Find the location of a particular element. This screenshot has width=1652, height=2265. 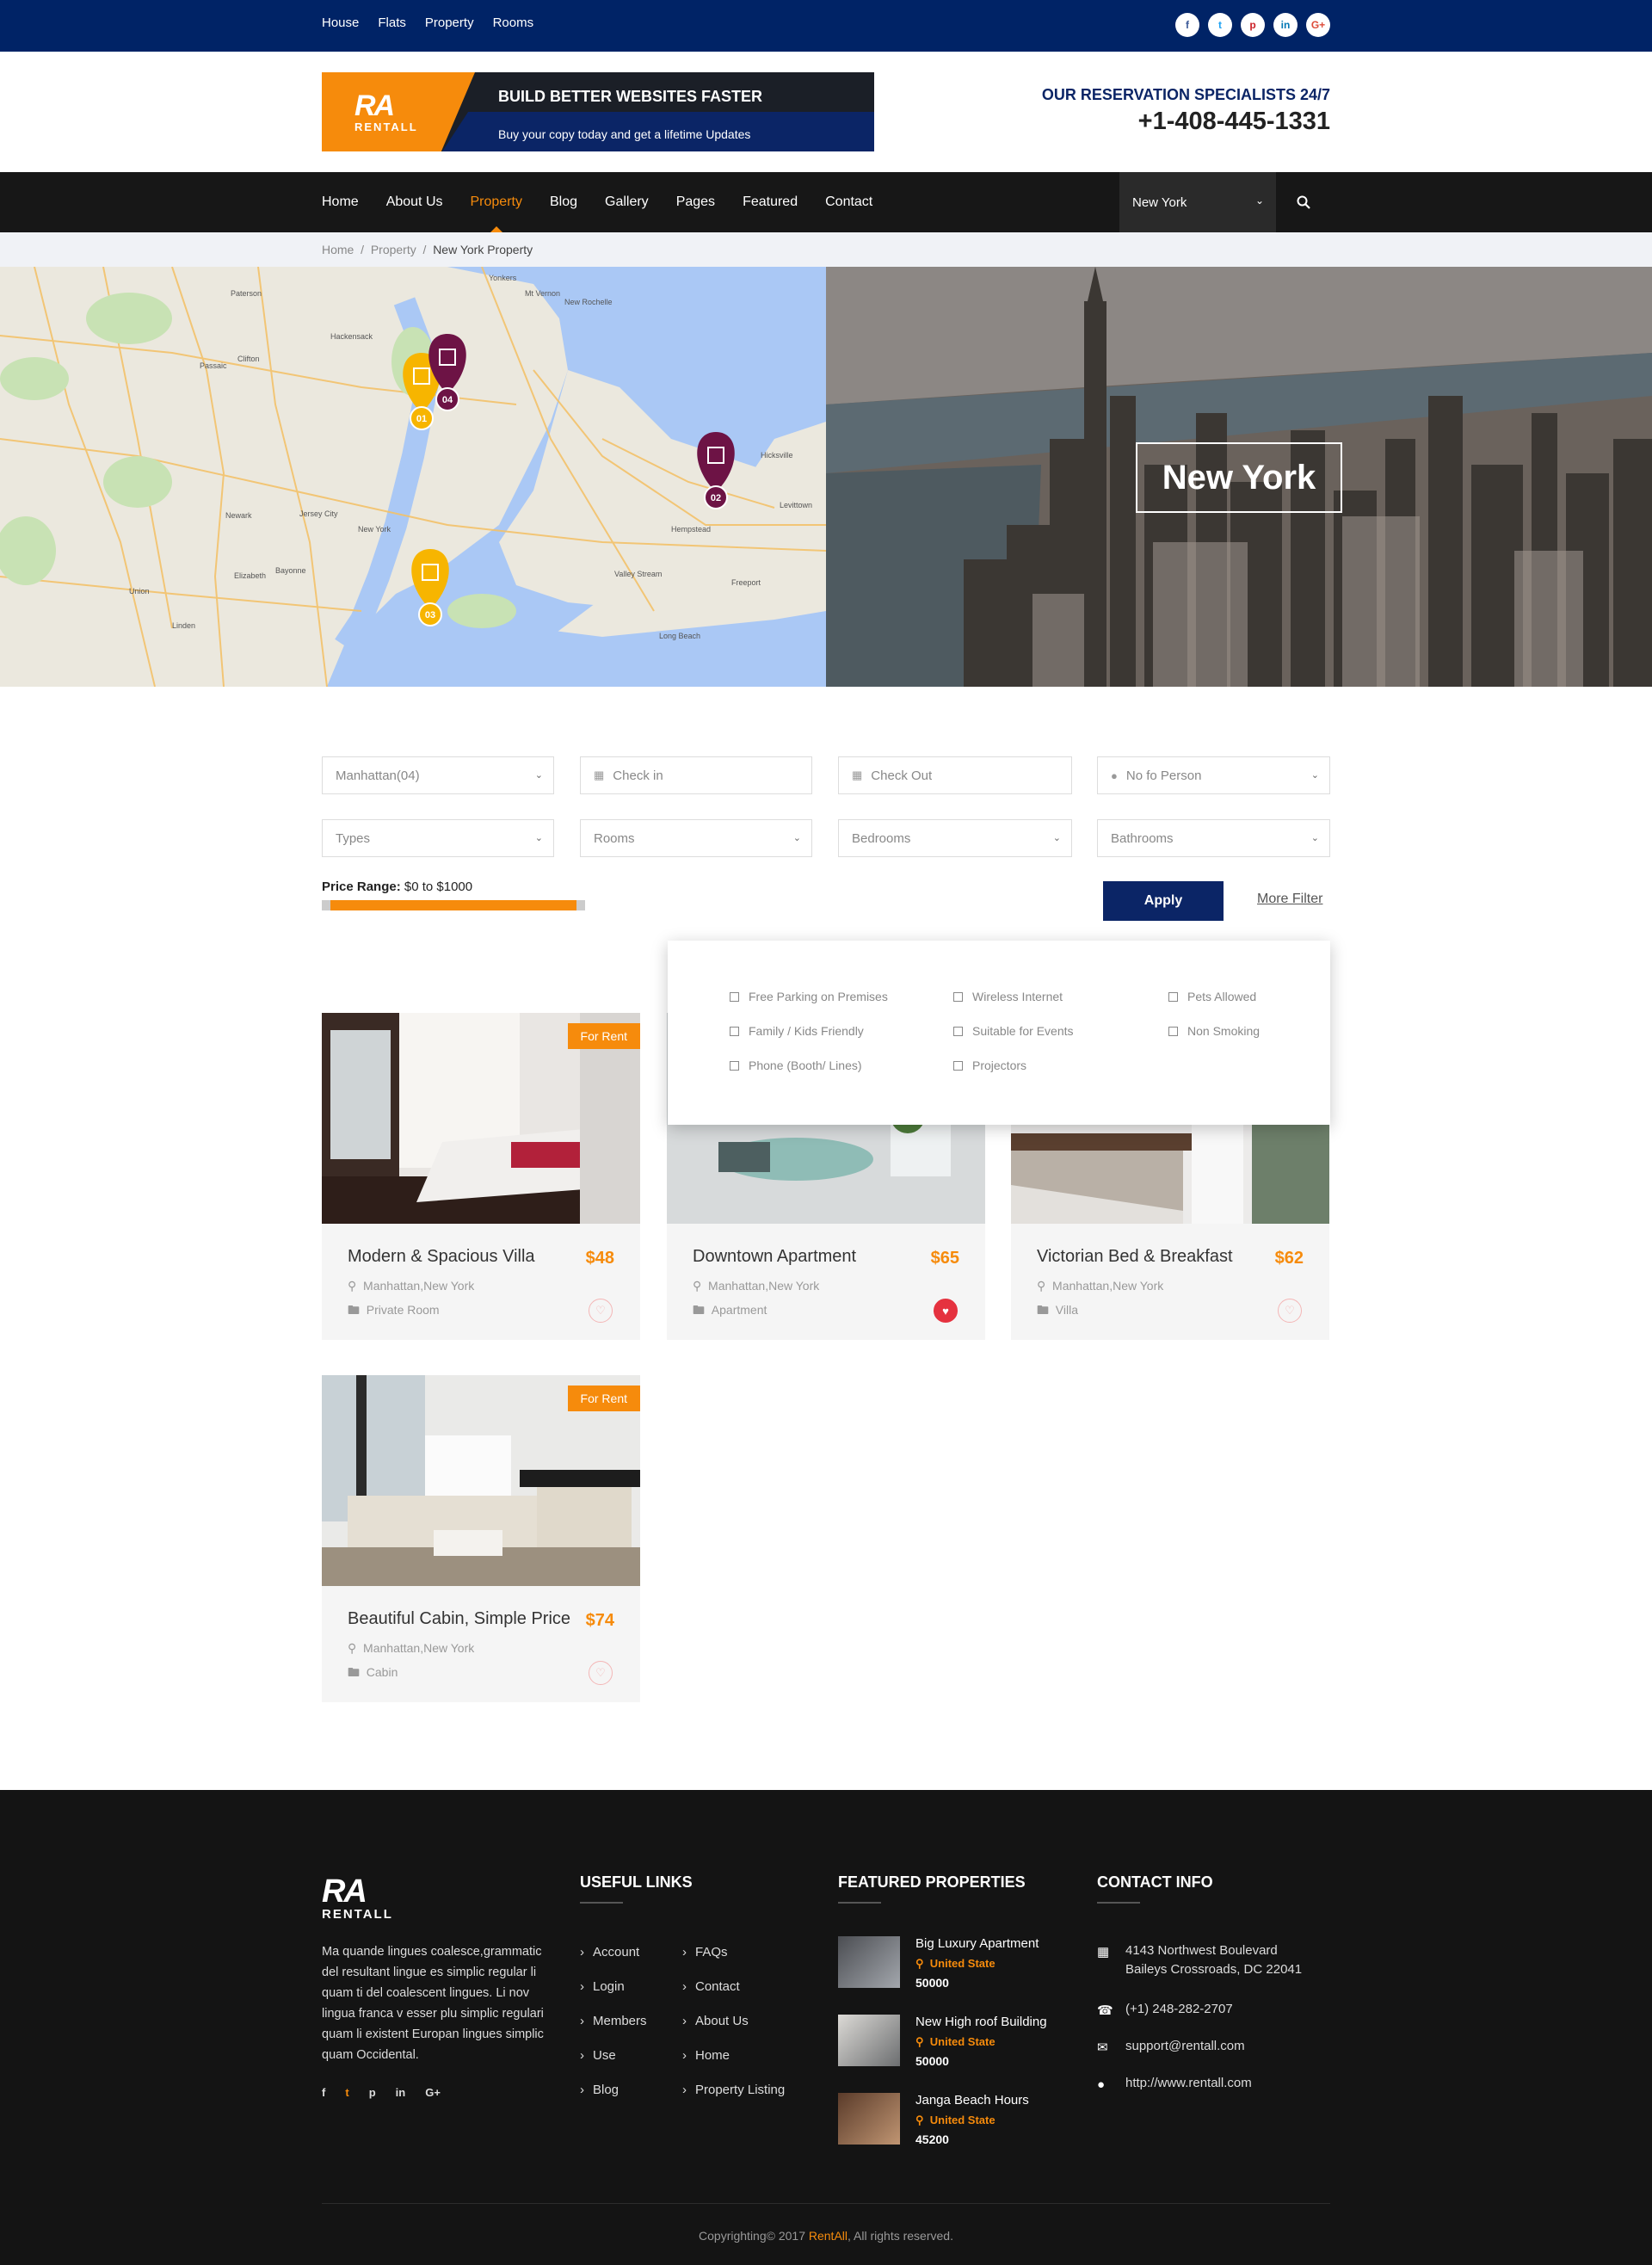

top-link-house: House is located at coordinates (340, 22).